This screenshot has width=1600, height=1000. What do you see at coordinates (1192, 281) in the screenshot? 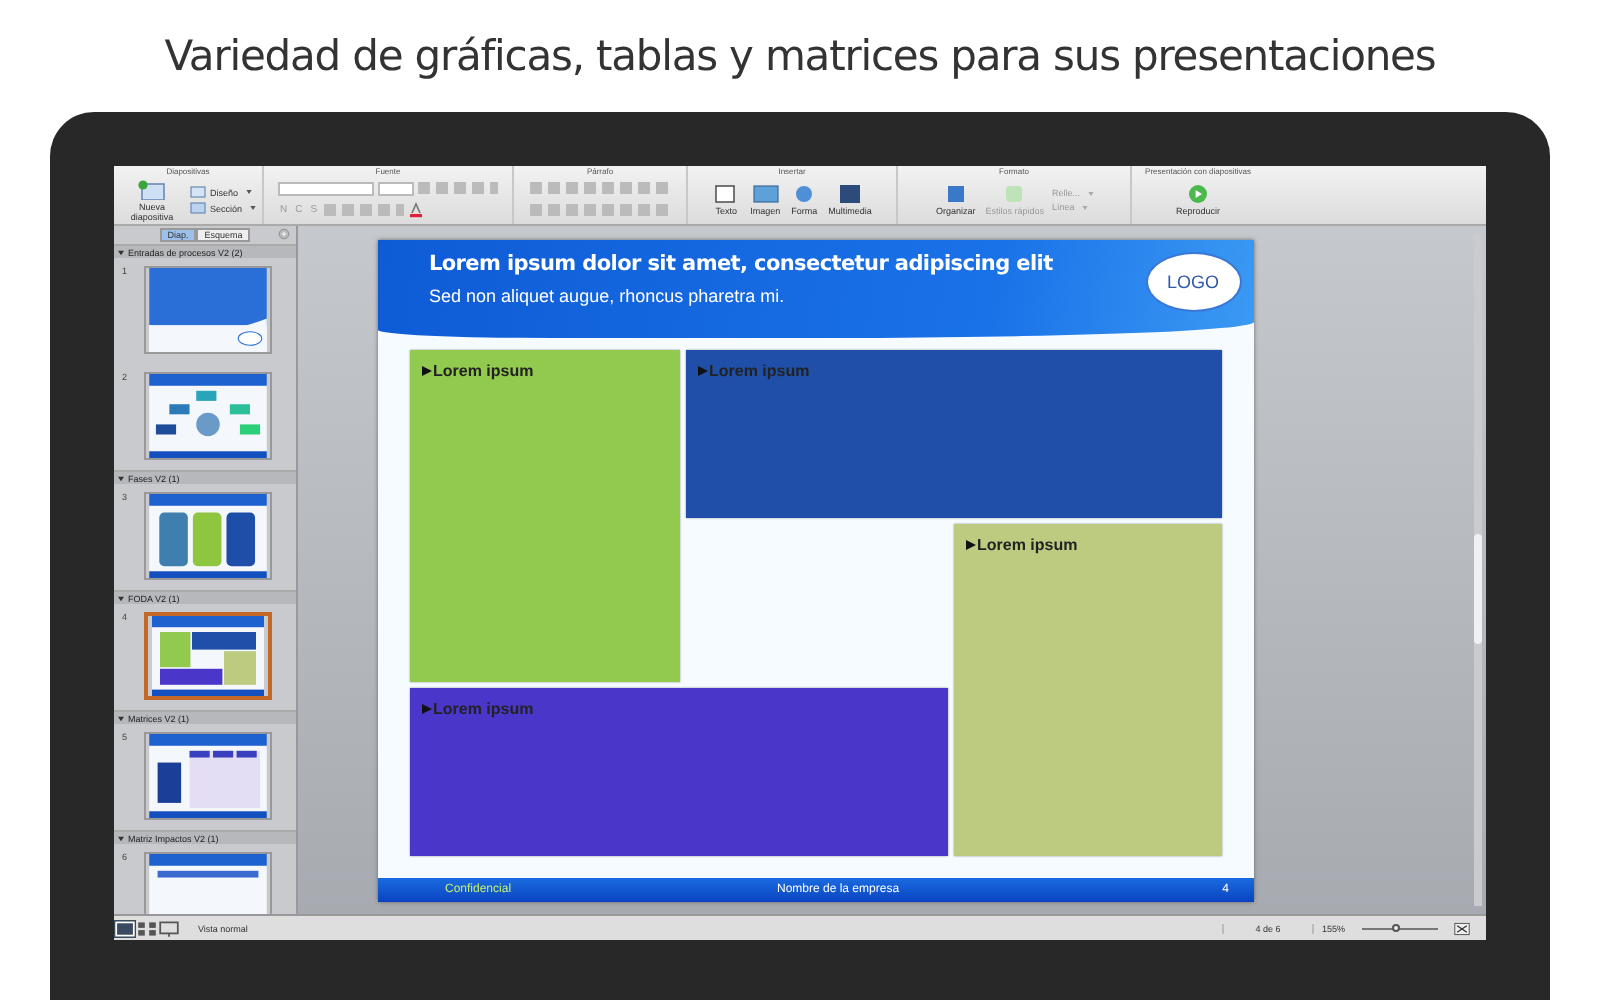
I see `logo-text: LOGO` at bounding box center [1192, 281].